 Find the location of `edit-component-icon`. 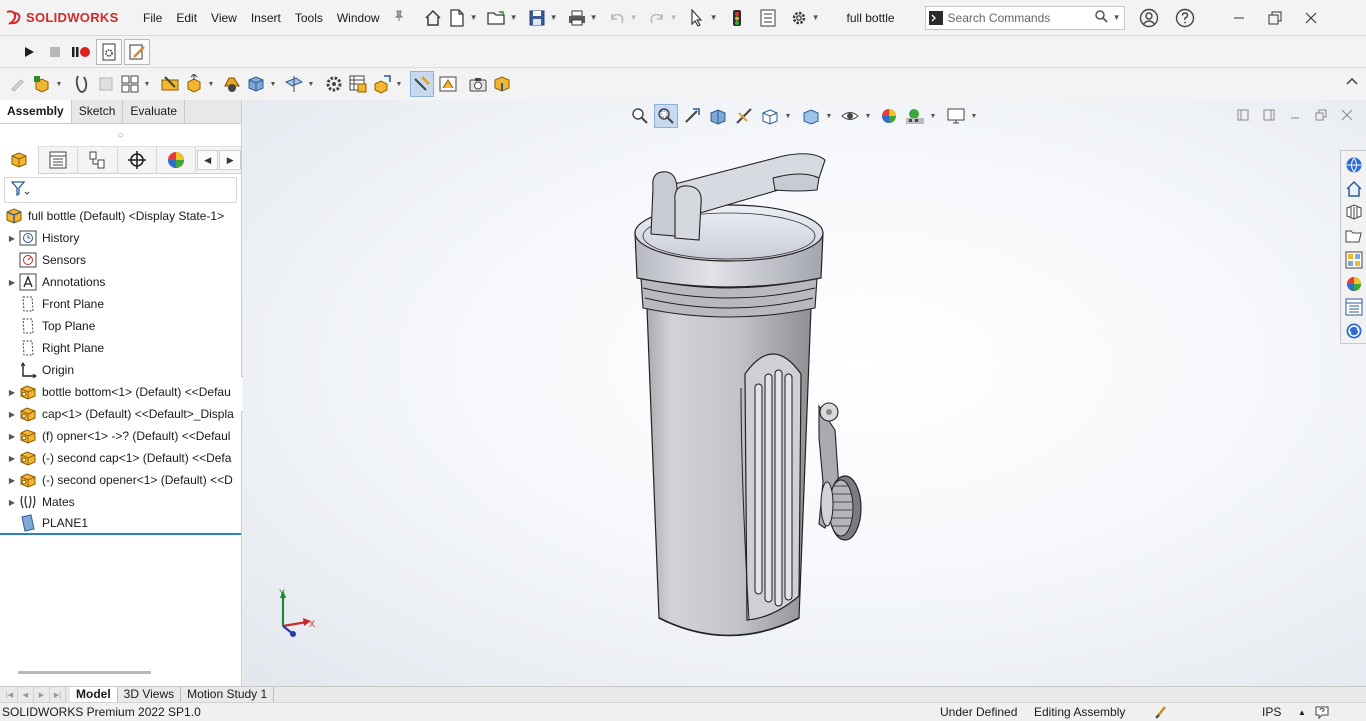

edit-component-icon is located at coordinates (18, 84).